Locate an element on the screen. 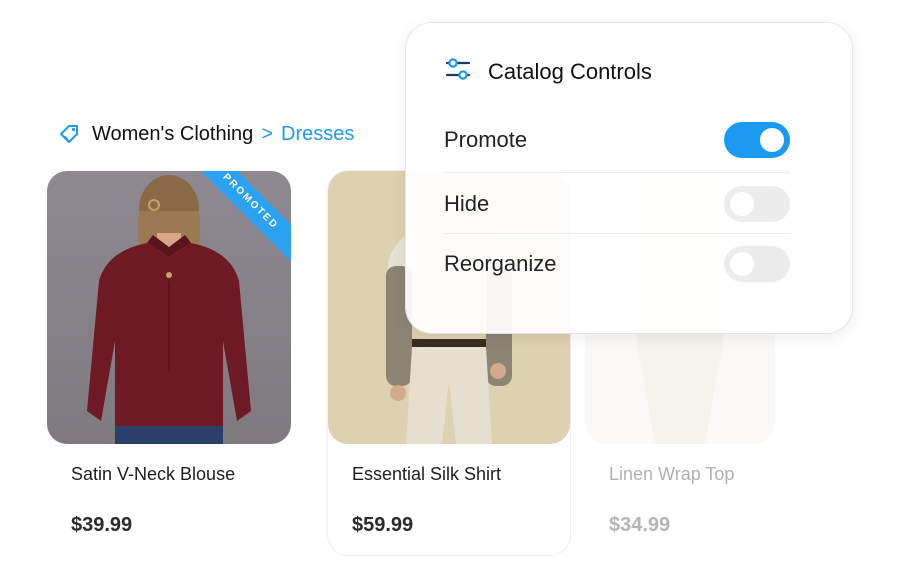 The height and width of the screenshot is (584, 911). control-row-hide: Hide is located at coordinates (617, 204).